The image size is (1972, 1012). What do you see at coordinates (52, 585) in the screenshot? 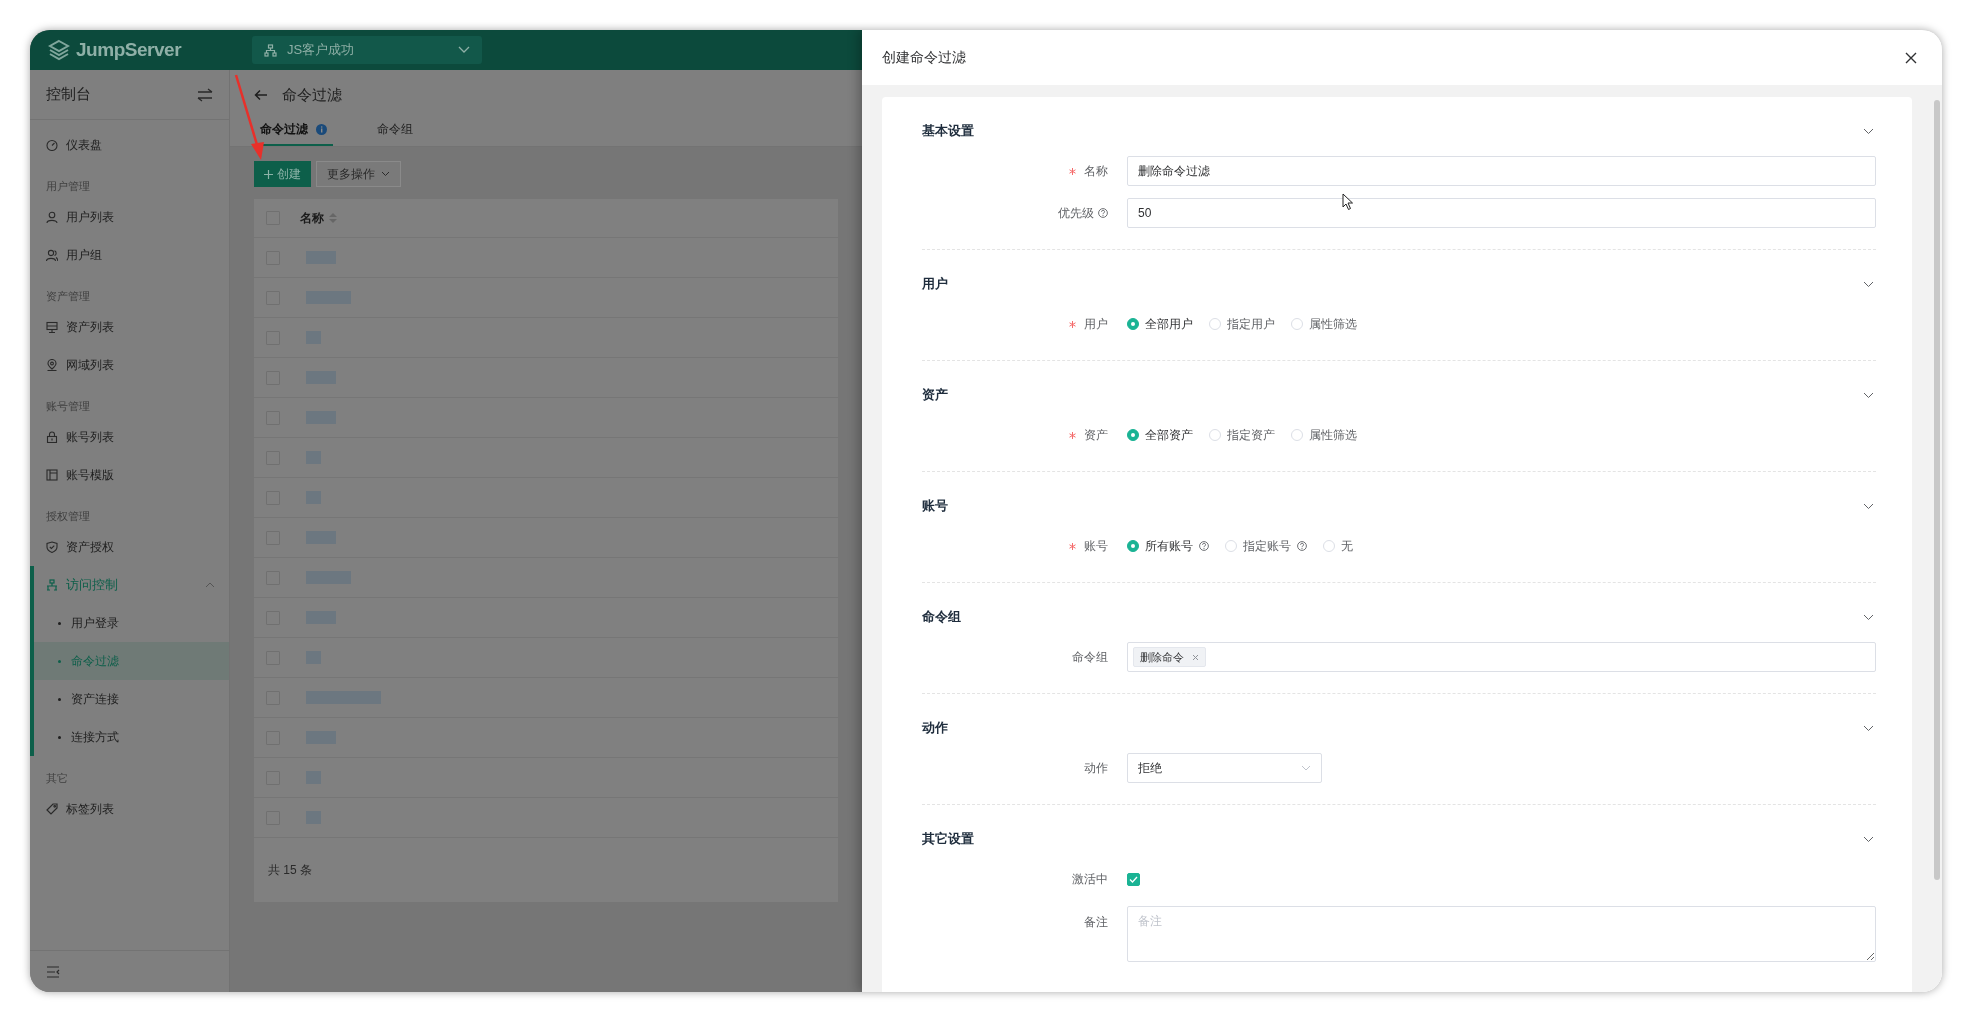
I see `network-icon` at bounding box center [52, 585].